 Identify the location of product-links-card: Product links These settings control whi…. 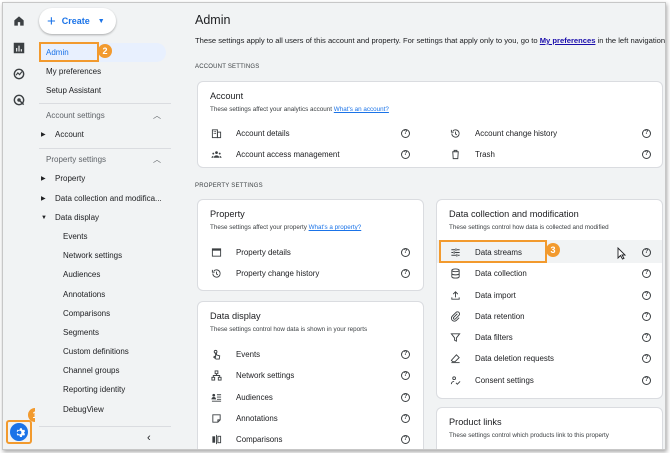
(549, 428).